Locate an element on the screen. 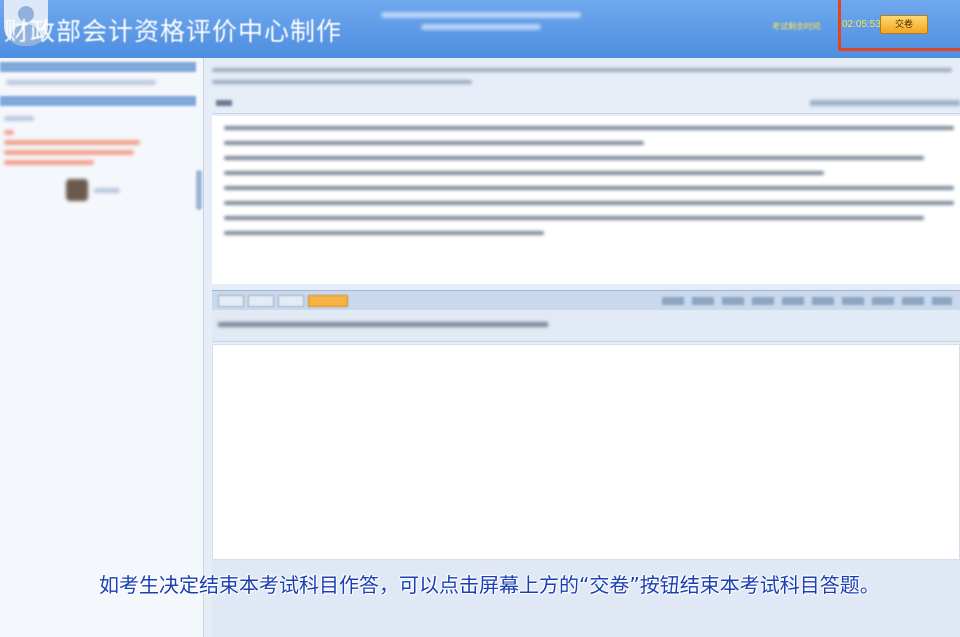 This screenshot has height=637, width=960. question-header is located at coordinates (586, 105).